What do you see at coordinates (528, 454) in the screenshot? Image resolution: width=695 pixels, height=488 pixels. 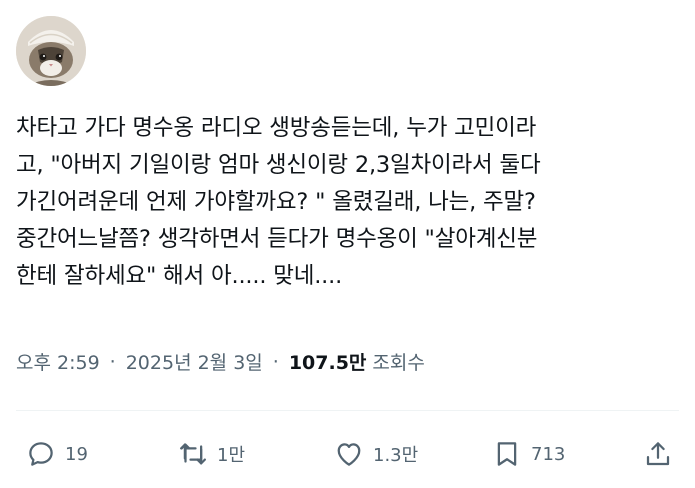 I see `bookmark-button: 713` at bounding box center [528, 454].